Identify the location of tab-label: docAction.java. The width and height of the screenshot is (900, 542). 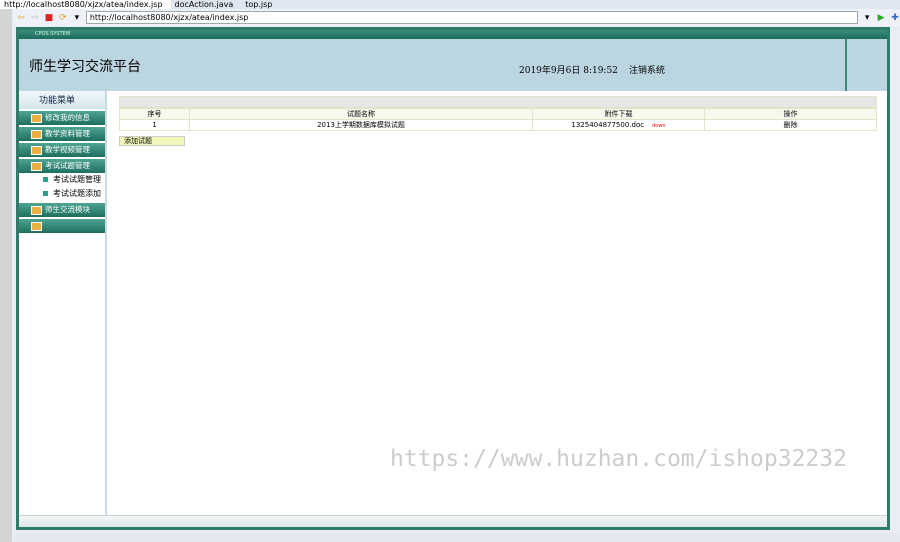
(204, 4).